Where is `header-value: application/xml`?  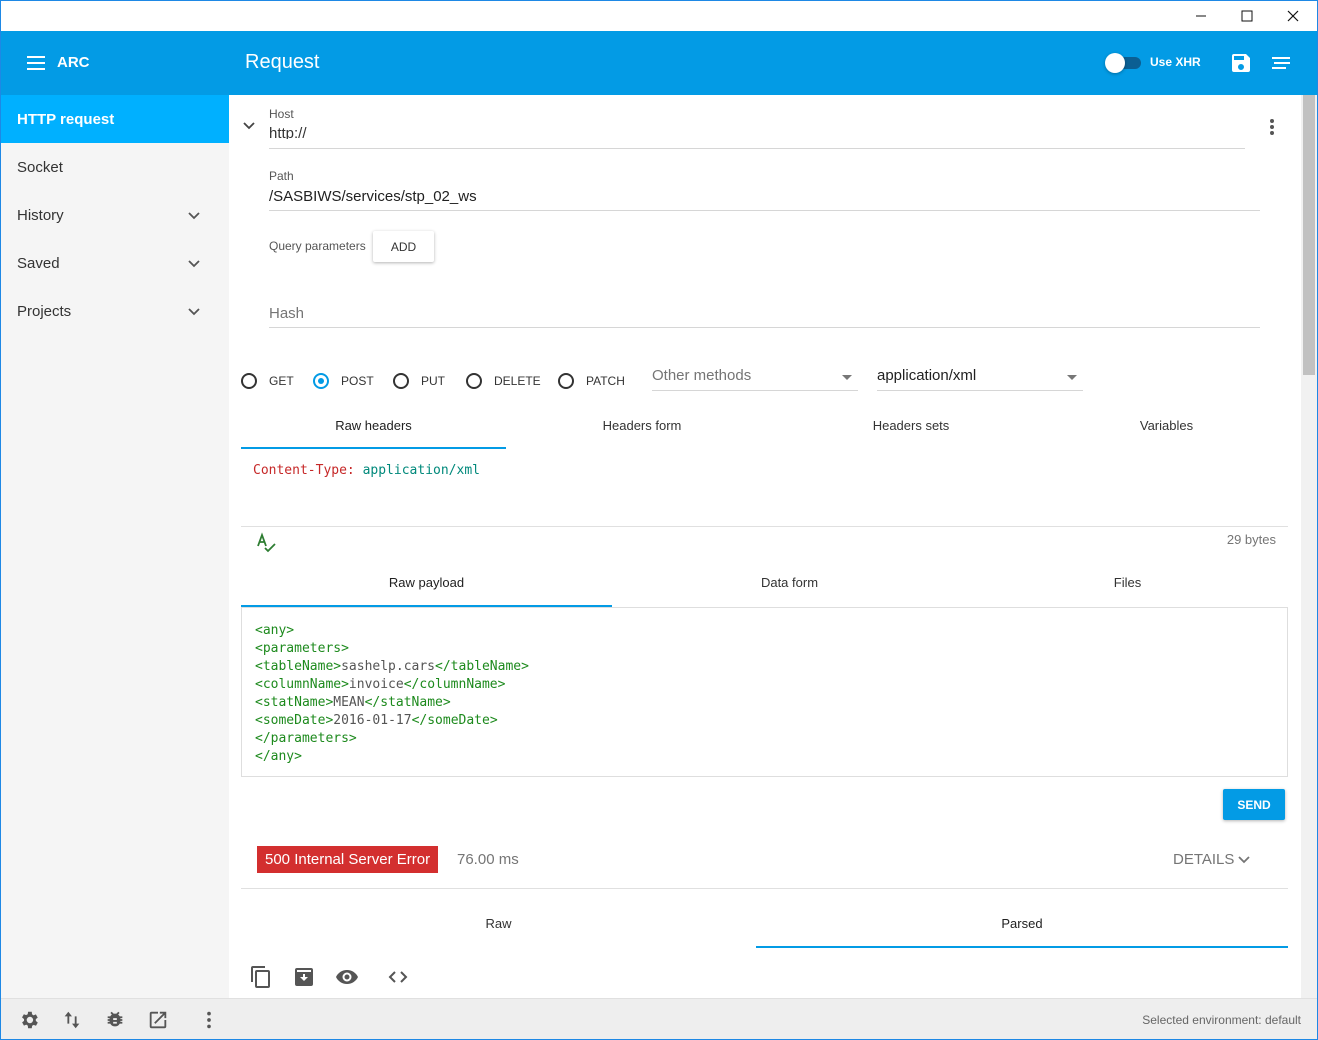
header-value: application/xml is located at coordinates (421, 470).